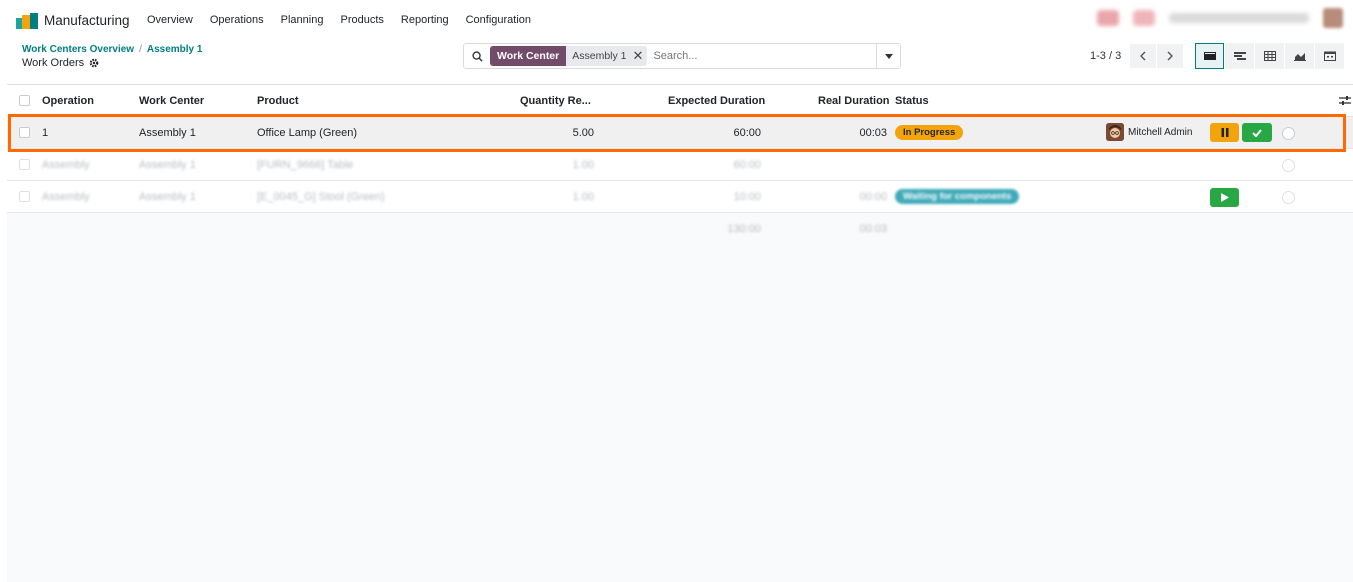 This screenshot has height=582, width=1353. Describe the element at coordinates (170, 20) in the screenshot. I see `menu-overview: Overview` at that location.